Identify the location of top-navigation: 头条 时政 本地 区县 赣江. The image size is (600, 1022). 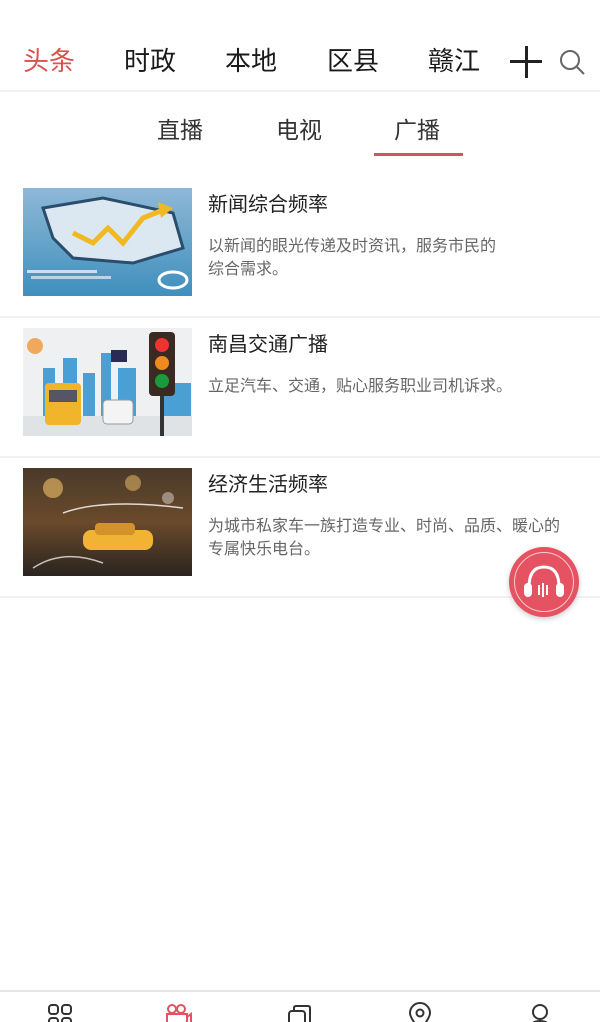
(300, 46).